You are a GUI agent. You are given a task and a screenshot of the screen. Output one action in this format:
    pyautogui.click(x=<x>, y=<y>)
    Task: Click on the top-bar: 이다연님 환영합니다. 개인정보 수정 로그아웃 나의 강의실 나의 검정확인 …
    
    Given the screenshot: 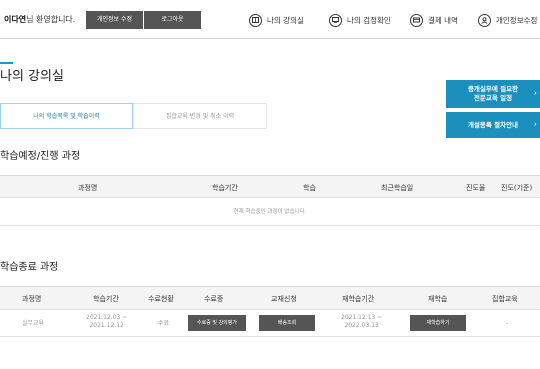 What is the action you would take?
    pyautogui.click(x=270, y=19)
    